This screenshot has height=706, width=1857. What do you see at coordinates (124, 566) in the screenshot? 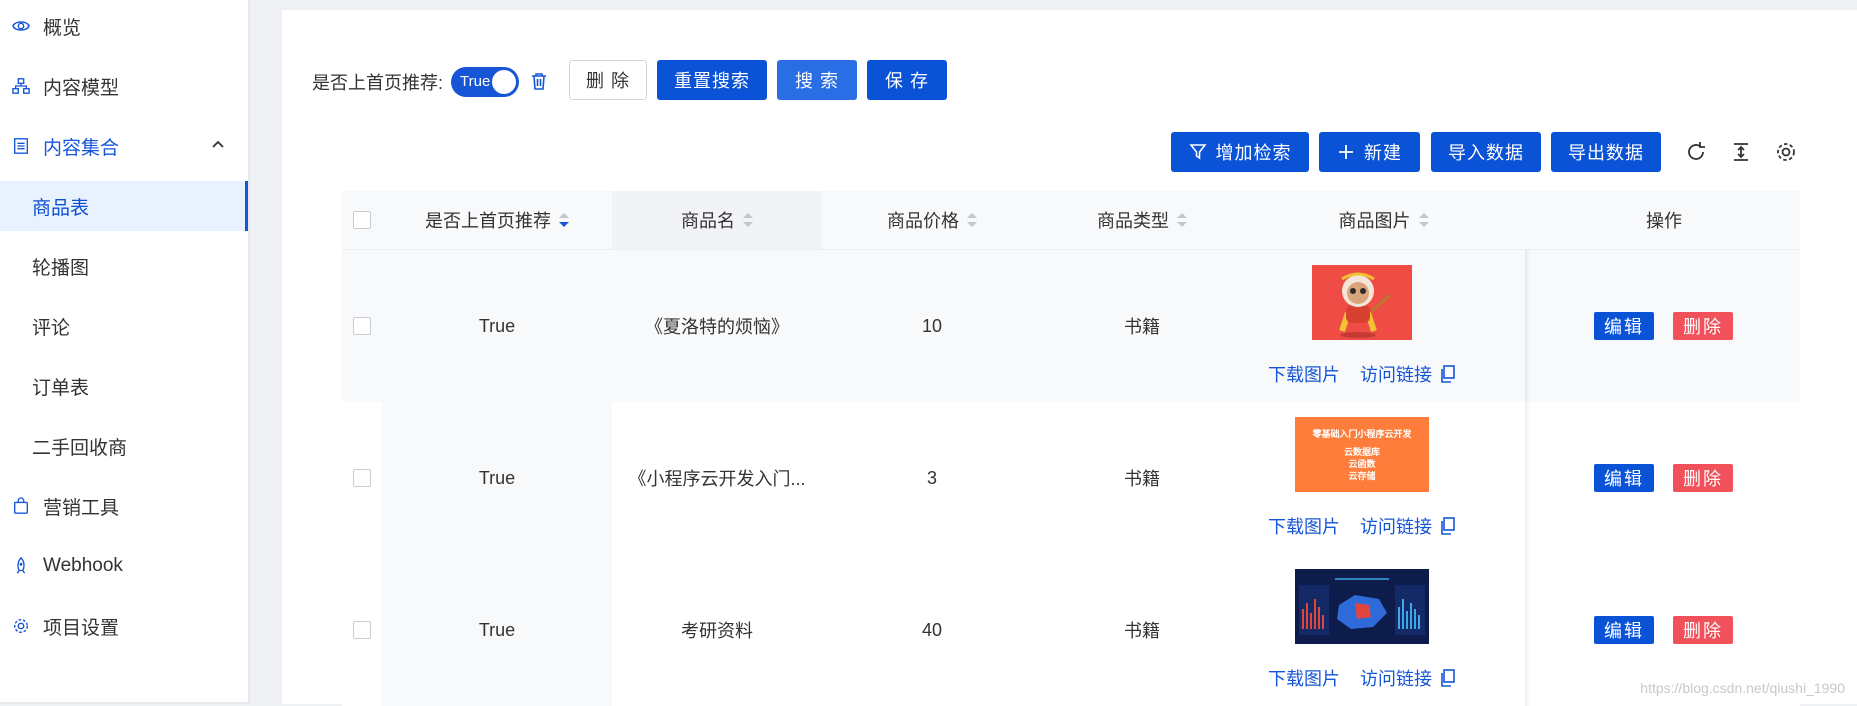
I see `nav-webhook: Webhook` at bounding box center [124, 566].